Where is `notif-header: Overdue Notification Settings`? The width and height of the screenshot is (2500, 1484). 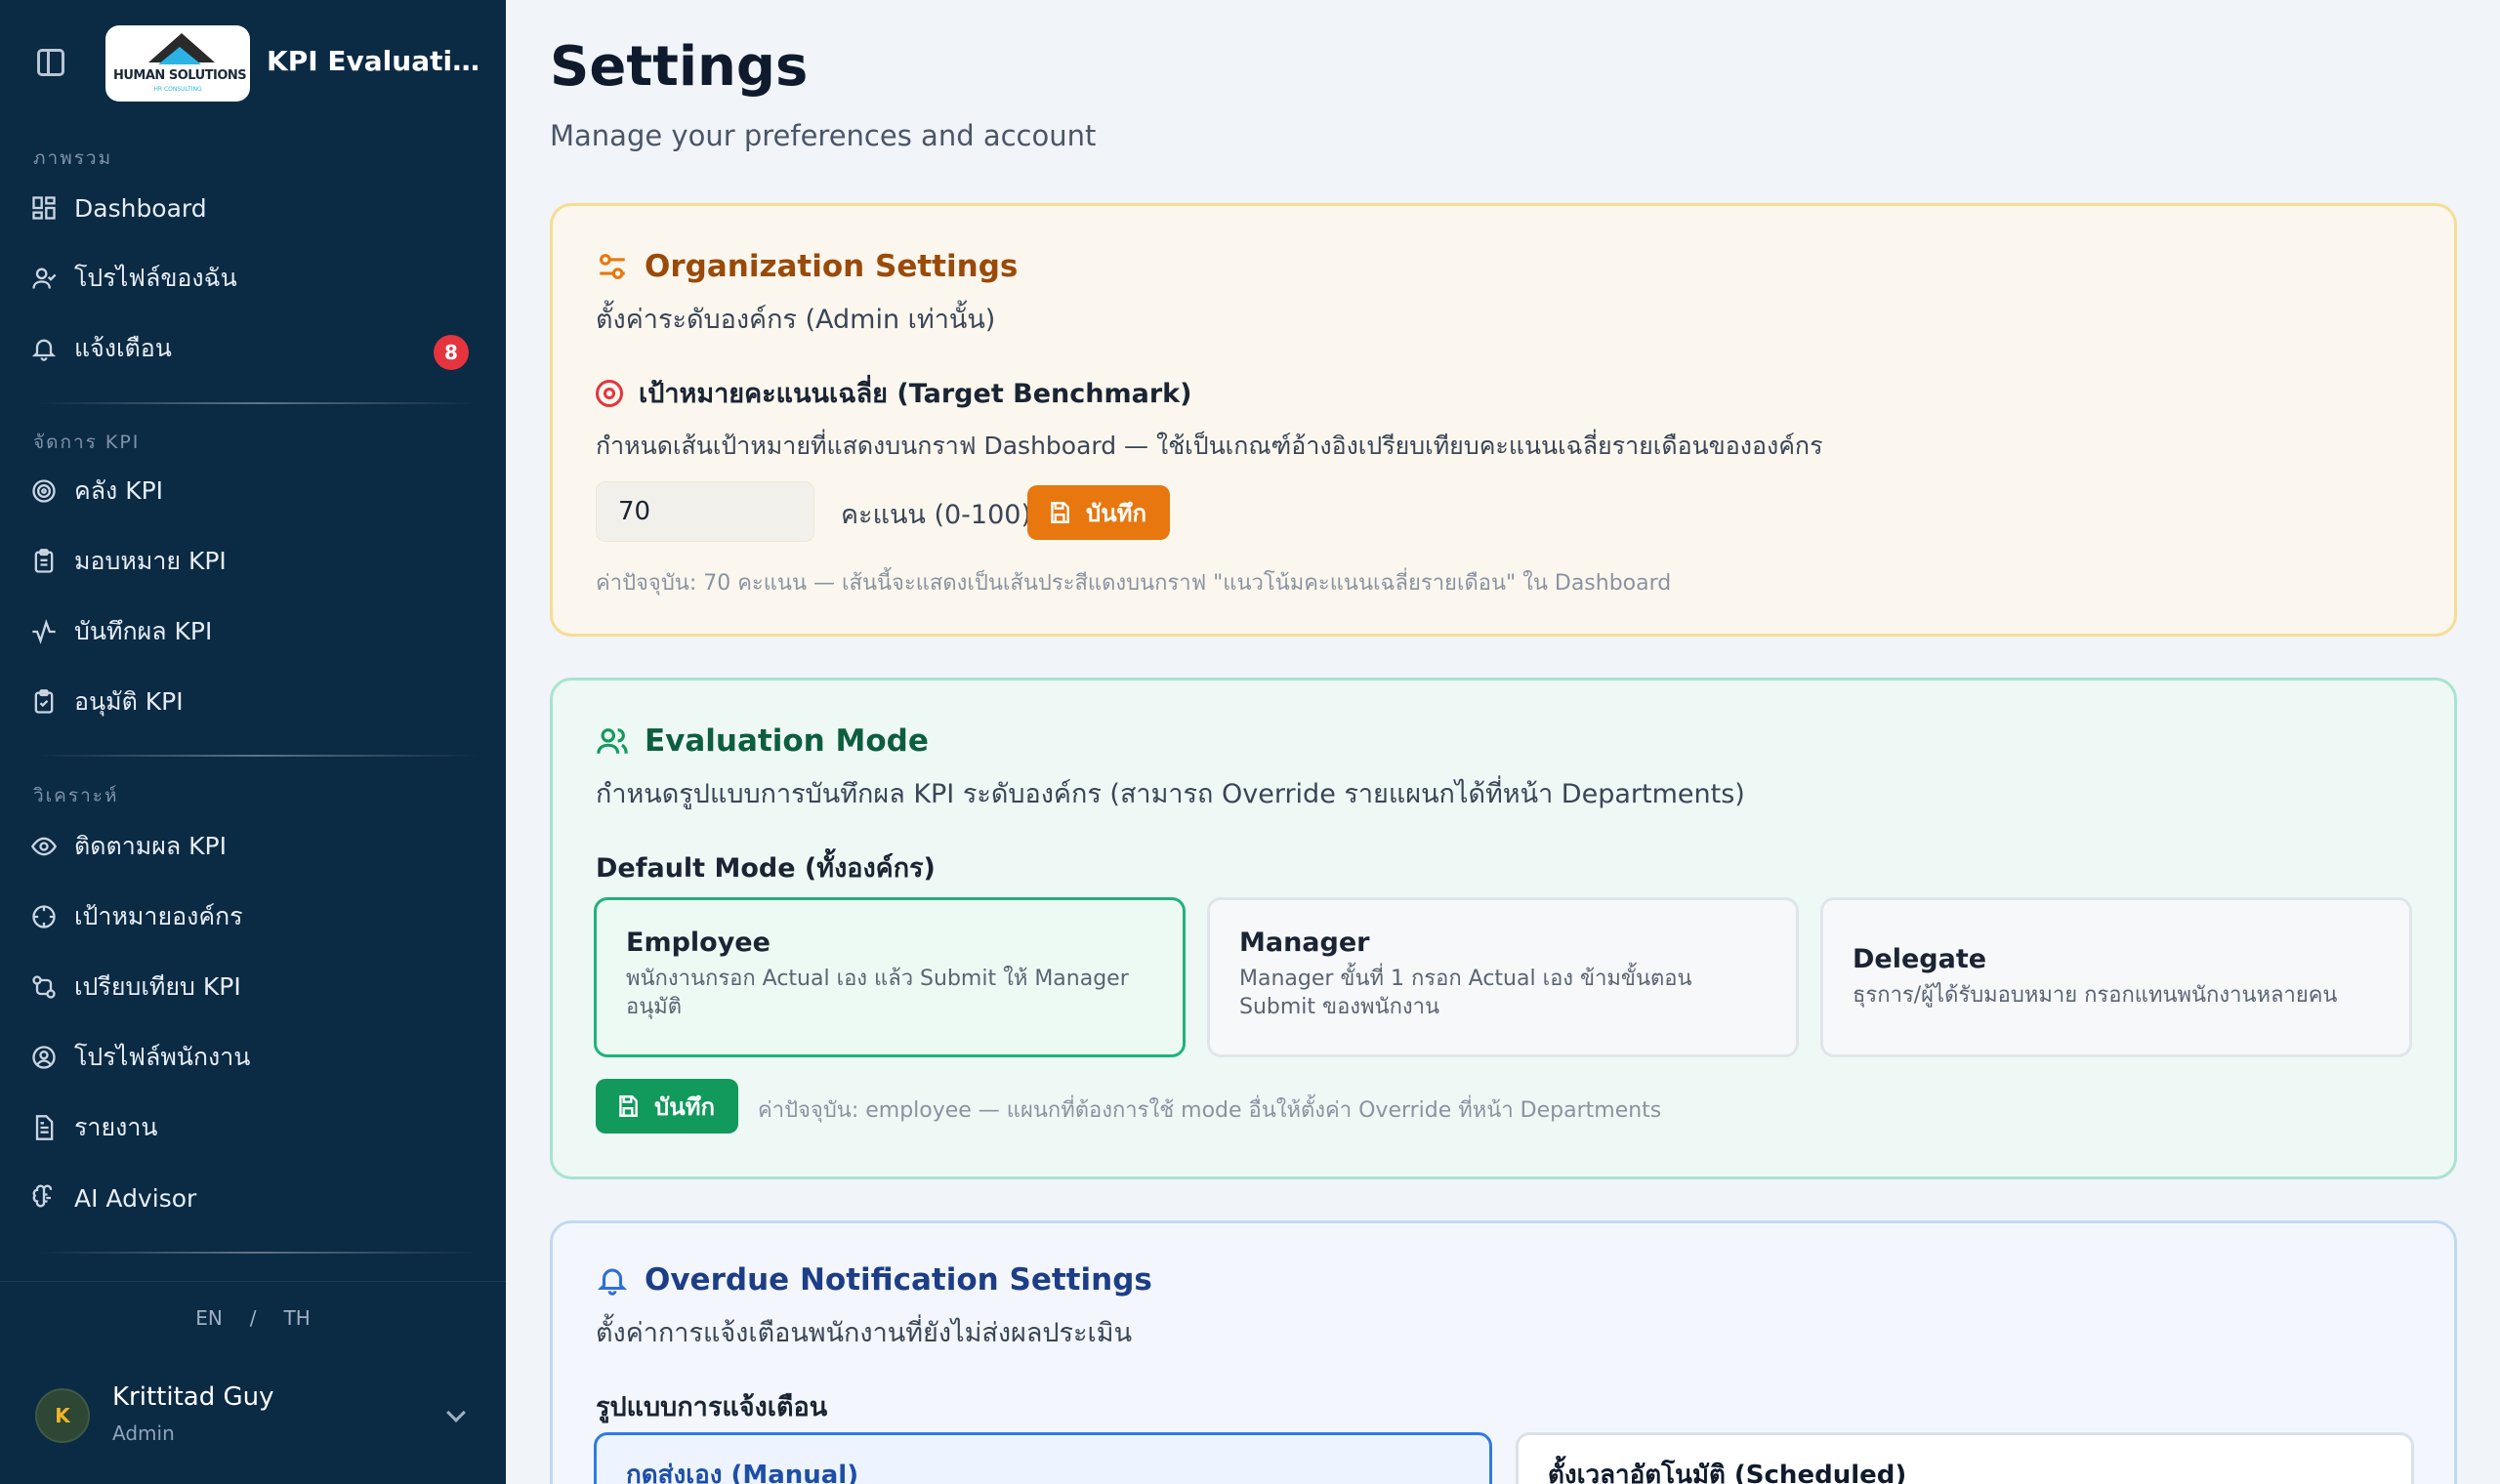 notif-header: Overdue Notification Settings is located at coordinates (874, 1280).